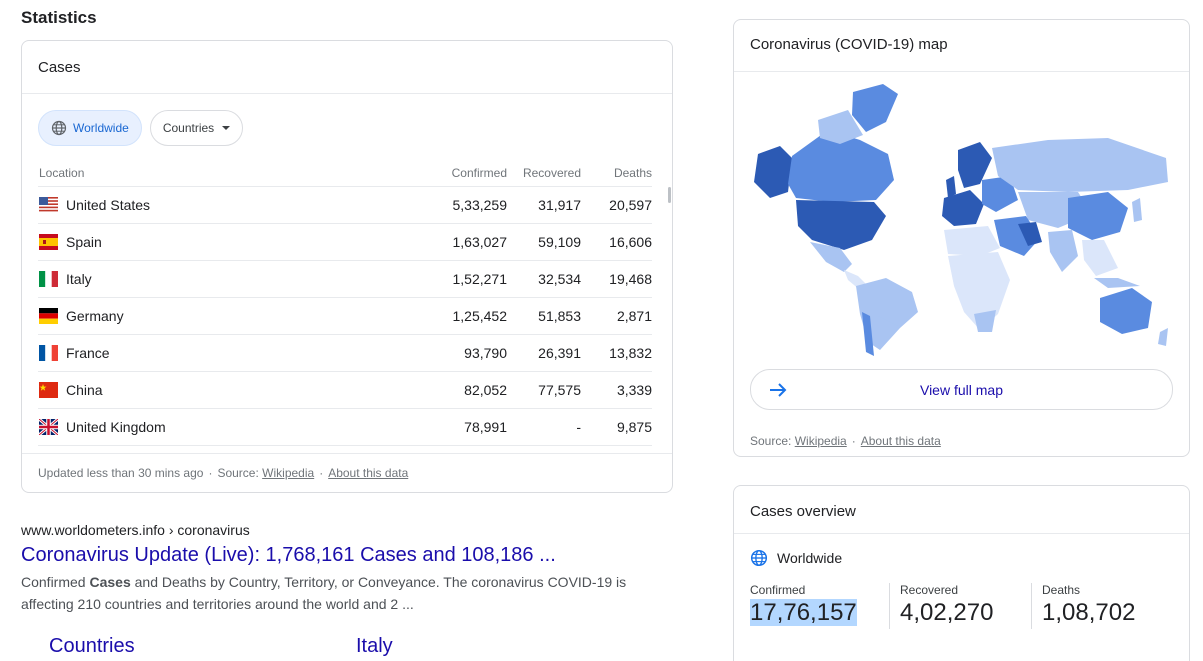 The height and width of the screenshot is (661, 1203). What do you see at coordinates (634, 316) in the screenshot?
I see `row-deaths: 2,871` at bounding box center [634, 316].